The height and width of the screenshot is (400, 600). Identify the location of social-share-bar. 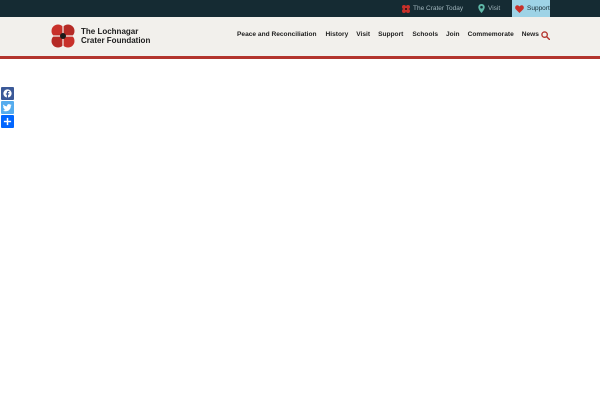
(7, 107).